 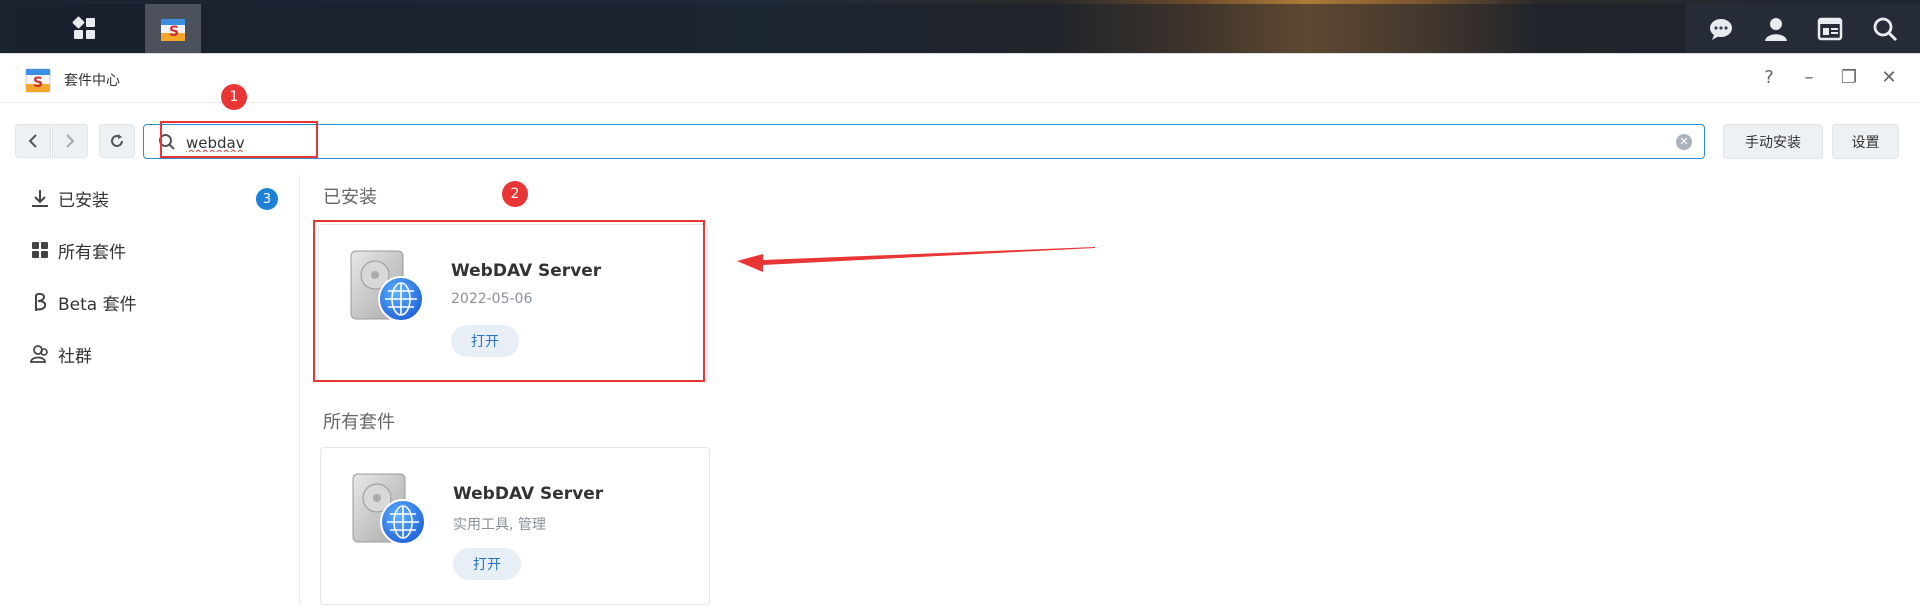 What do you see at coordinates (1830, 29) in the screenshot?
I see `widgets-icon` at bounding box center [1830, 29].